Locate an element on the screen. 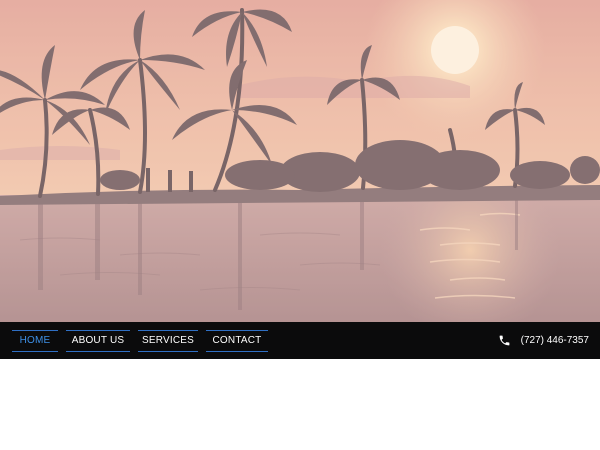  nav-item-about-us: ABOUT US is located at coordinates (98, 340).